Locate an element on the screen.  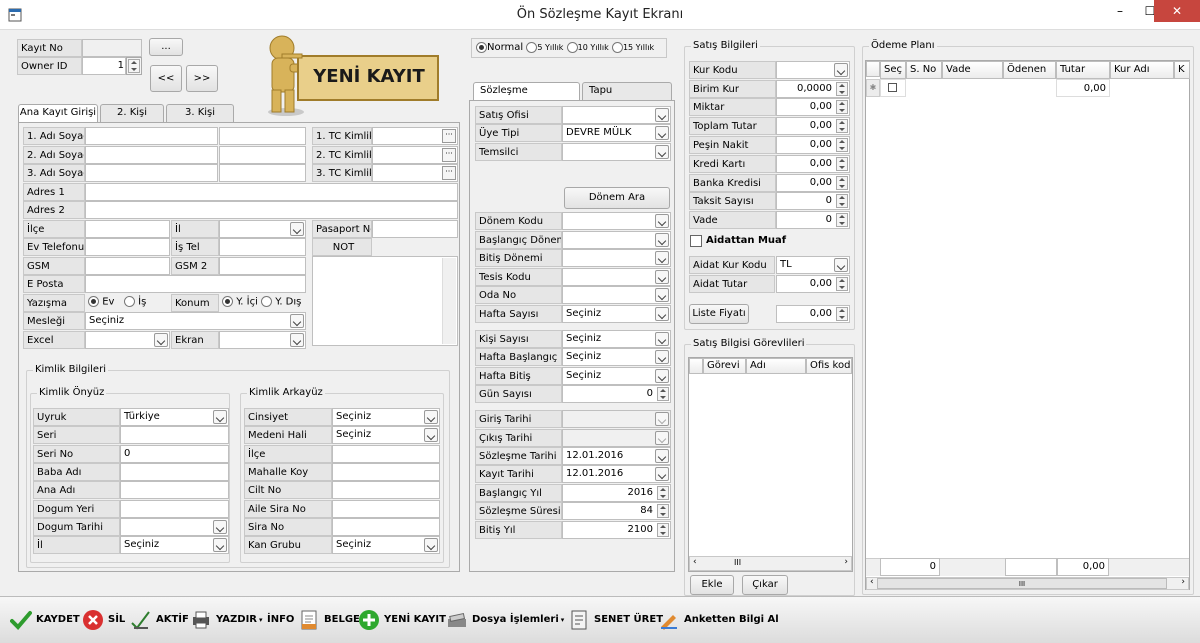
odeme-col-header: Kur Adı is located at coordinates (1142, 70).